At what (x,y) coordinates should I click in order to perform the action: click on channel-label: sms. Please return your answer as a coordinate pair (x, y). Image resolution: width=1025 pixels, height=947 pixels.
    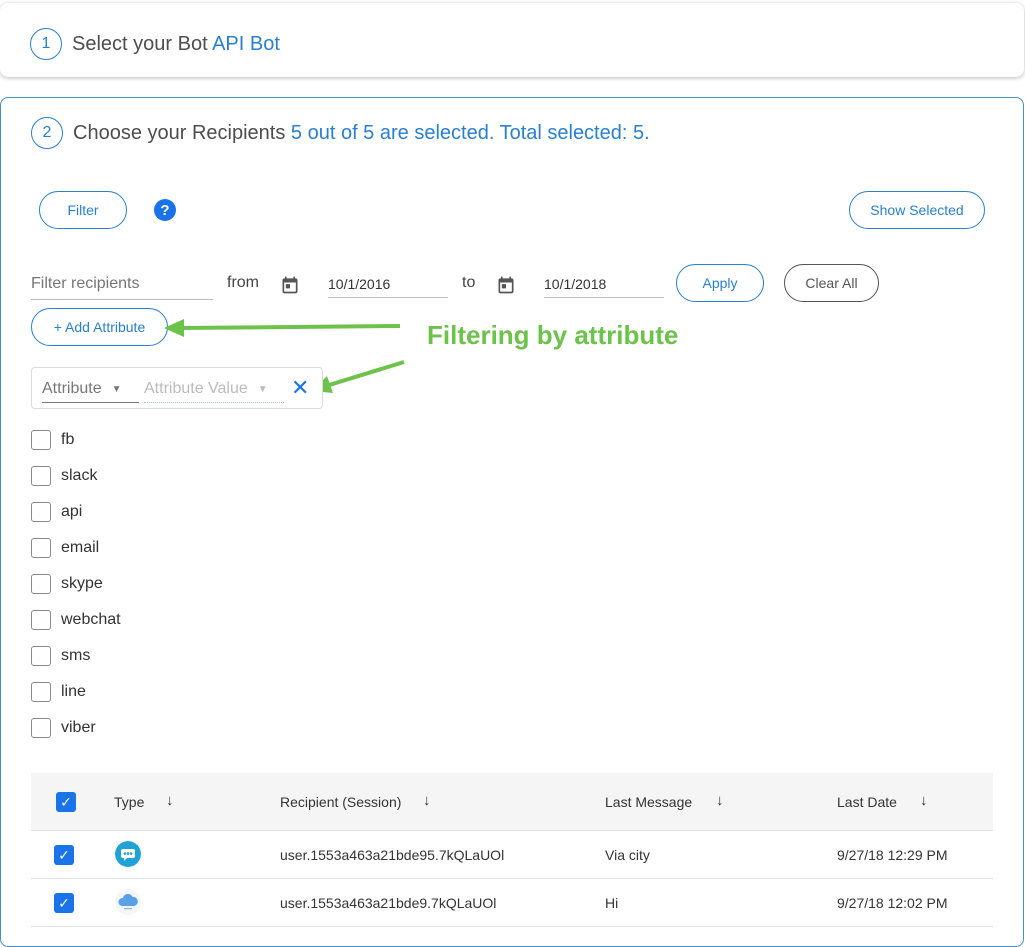
    Looking at the image, I should click on (76, 655).